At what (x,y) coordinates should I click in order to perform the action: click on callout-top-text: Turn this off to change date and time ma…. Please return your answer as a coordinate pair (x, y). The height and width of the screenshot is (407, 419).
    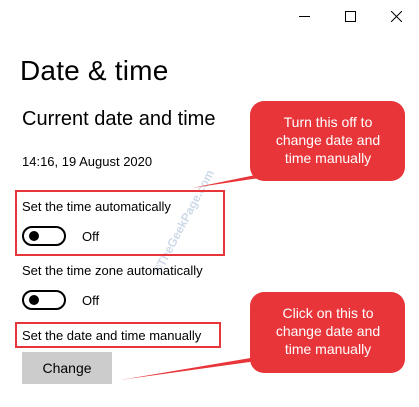
    Looking at the image, I should click on (328, 140).